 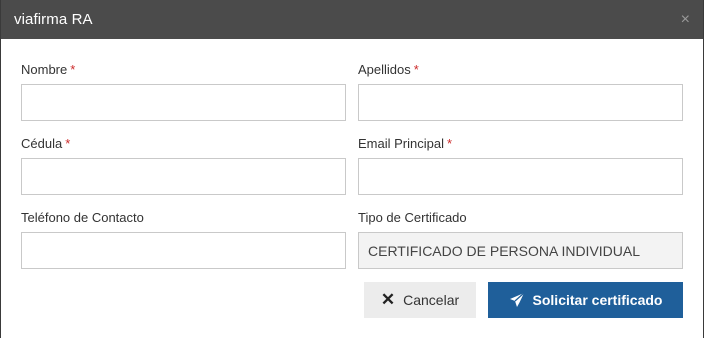 I want to click on cedula-label-text: Cédula, so click(x=42, y=143).